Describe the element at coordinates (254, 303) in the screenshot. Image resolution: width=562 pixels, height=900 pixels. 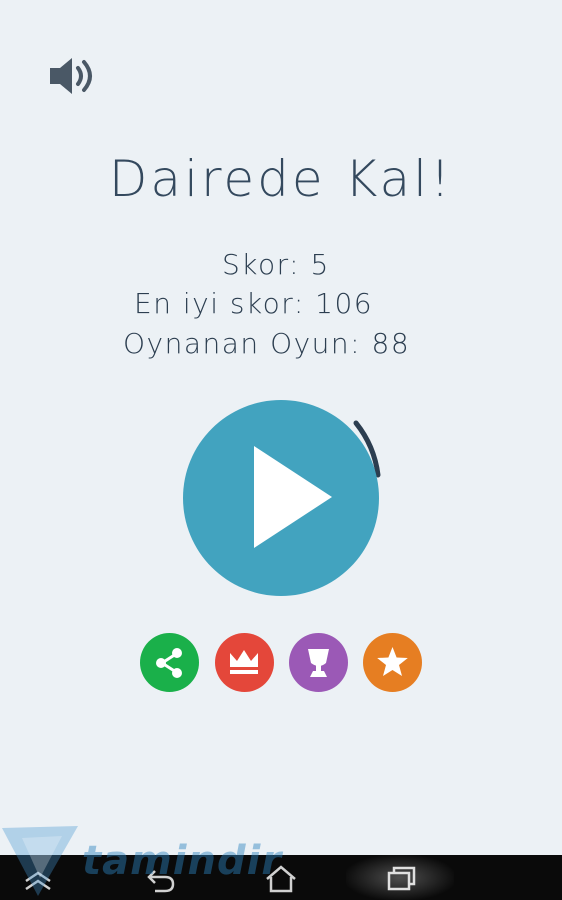
I see `best-score-text: En iyi skor: 106` at that location.